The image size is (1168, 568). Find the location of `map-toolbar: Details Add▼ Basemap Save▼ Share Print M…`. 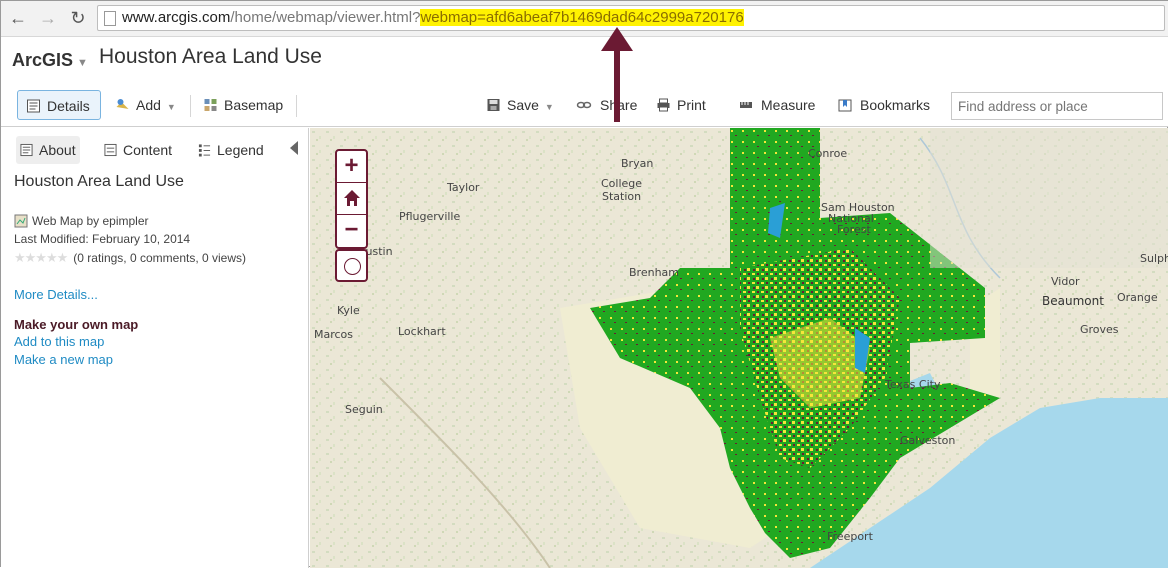

map-toolbar: Details Add▼ Basemap Save▼ Share Print M… is located at coordinates (584, 105).